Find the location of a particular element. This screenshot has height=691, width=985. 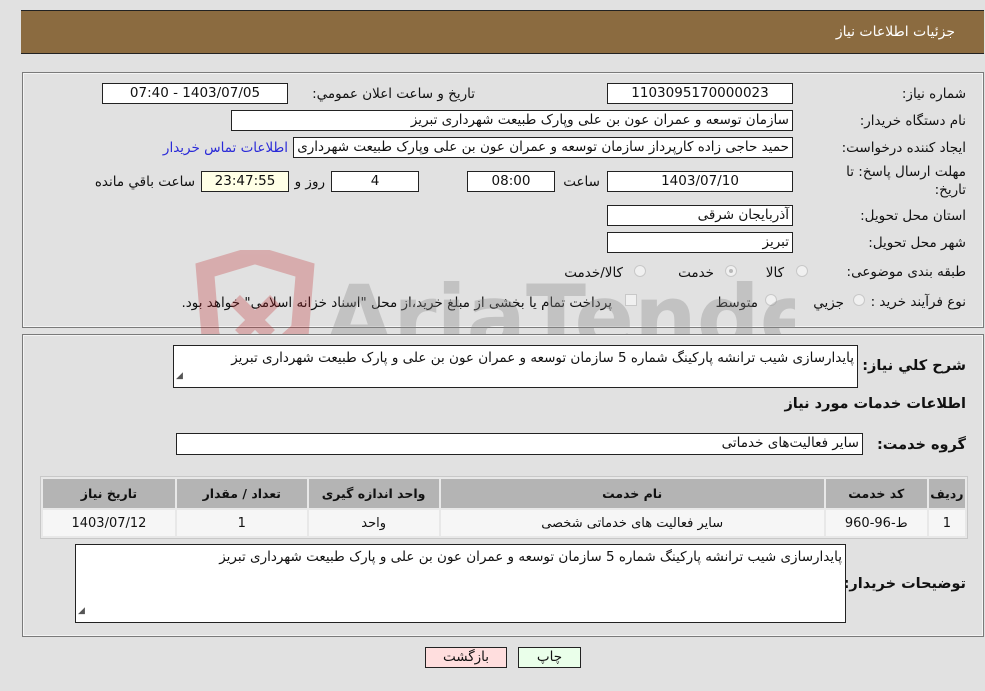

cell-row: 1 is located at coordinates (946, 523).